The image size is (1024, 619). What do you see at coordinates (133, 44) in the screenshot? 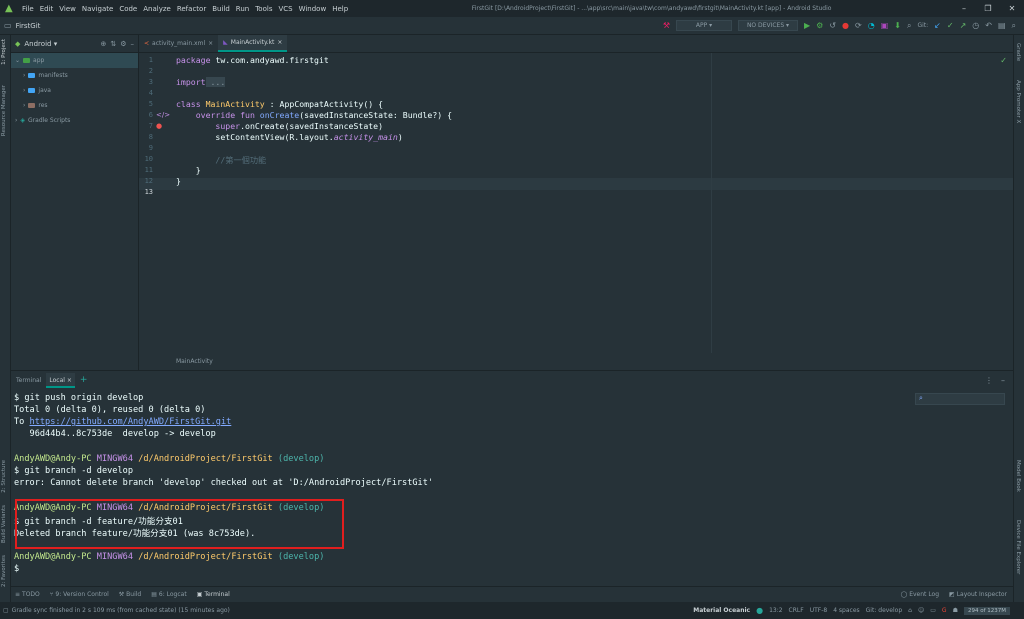
I see `hide-icon: –` at bounding box center [133, 44].